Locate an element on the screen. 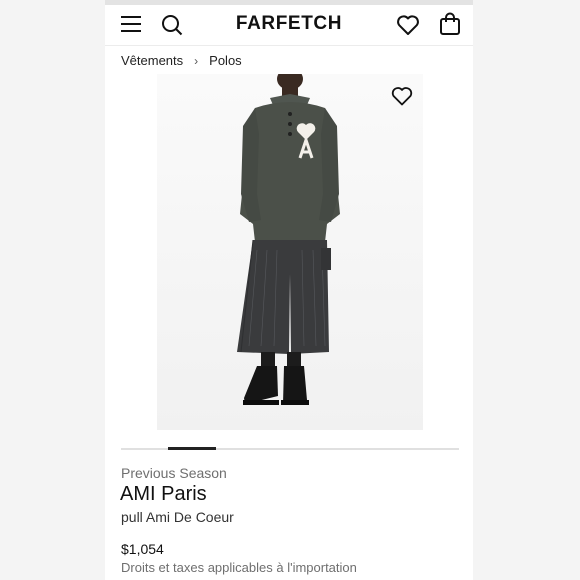 The image size is (580, 580). wishlist-heart-icon is located at coordinates (402, 96).